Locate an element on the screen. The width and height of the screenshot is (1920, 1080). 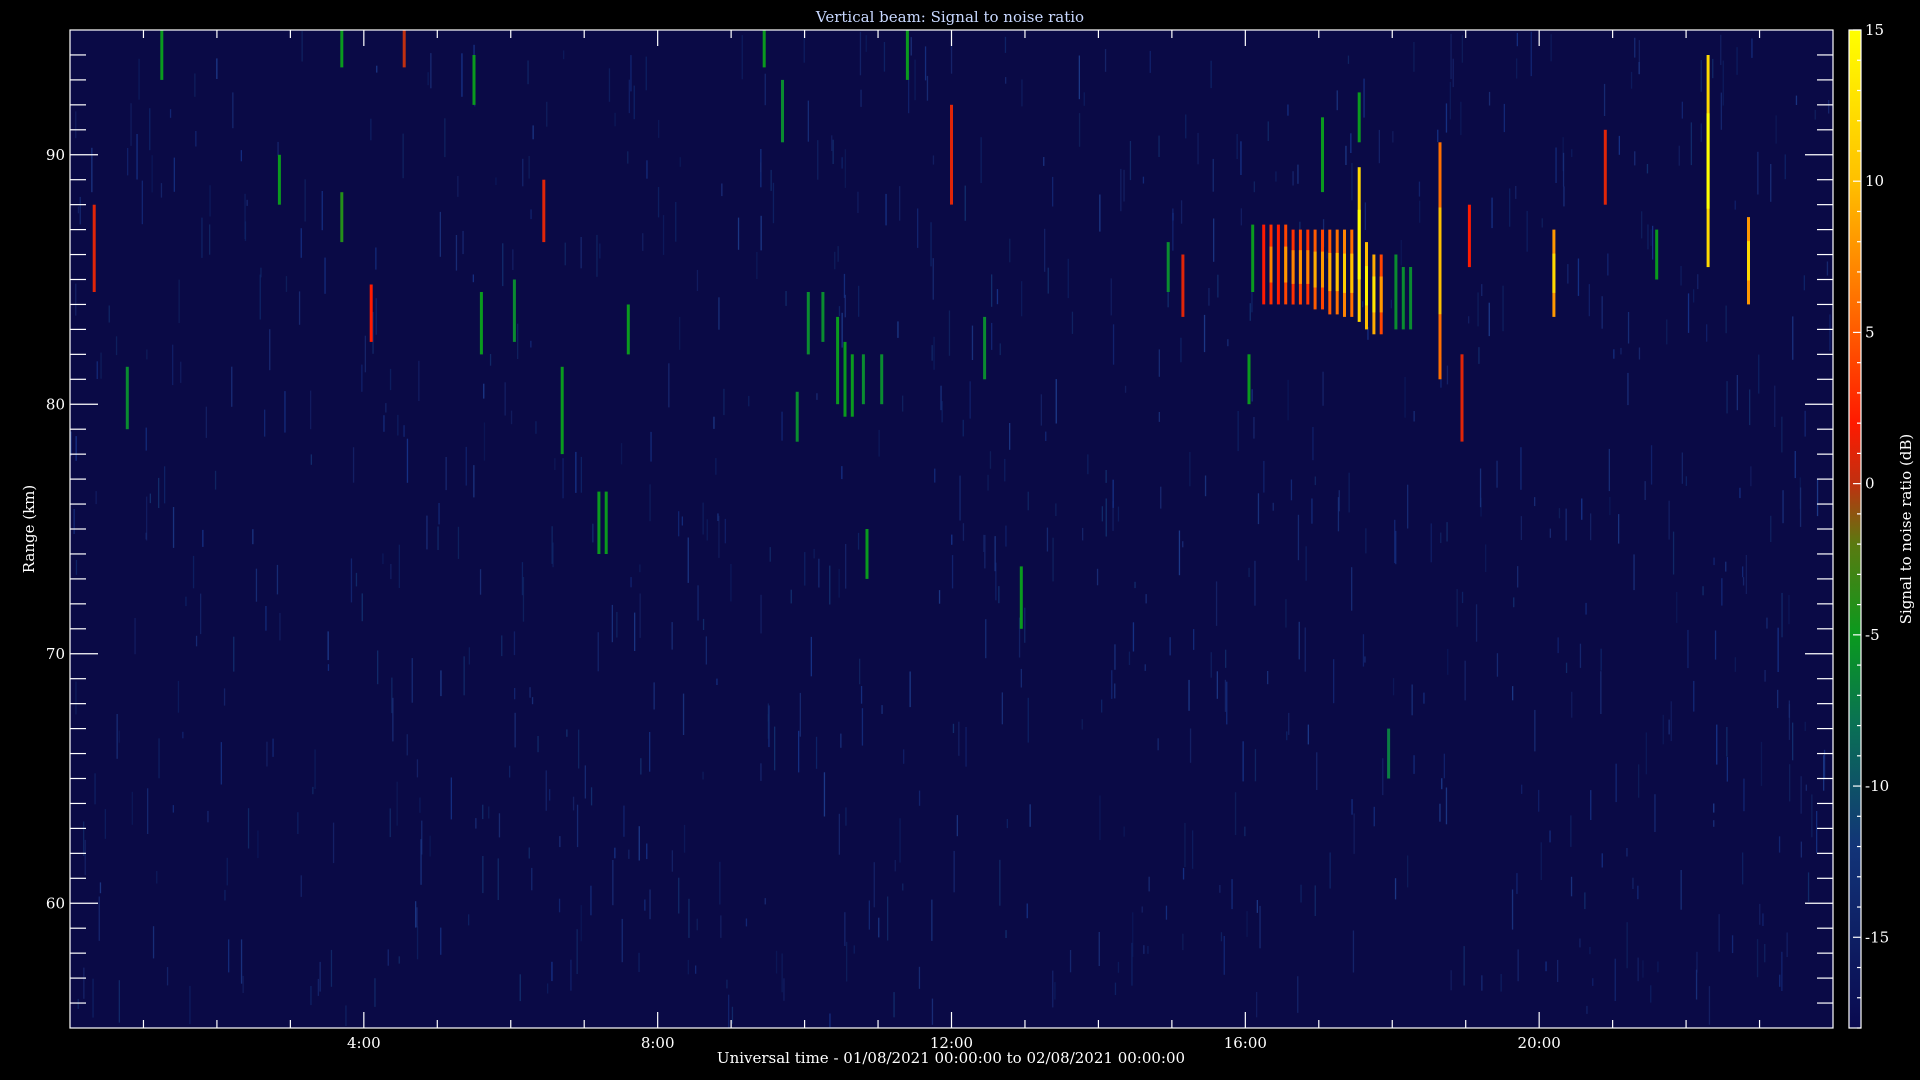
x-tick-label: 8:00 is located at coordinates (658, 1043).